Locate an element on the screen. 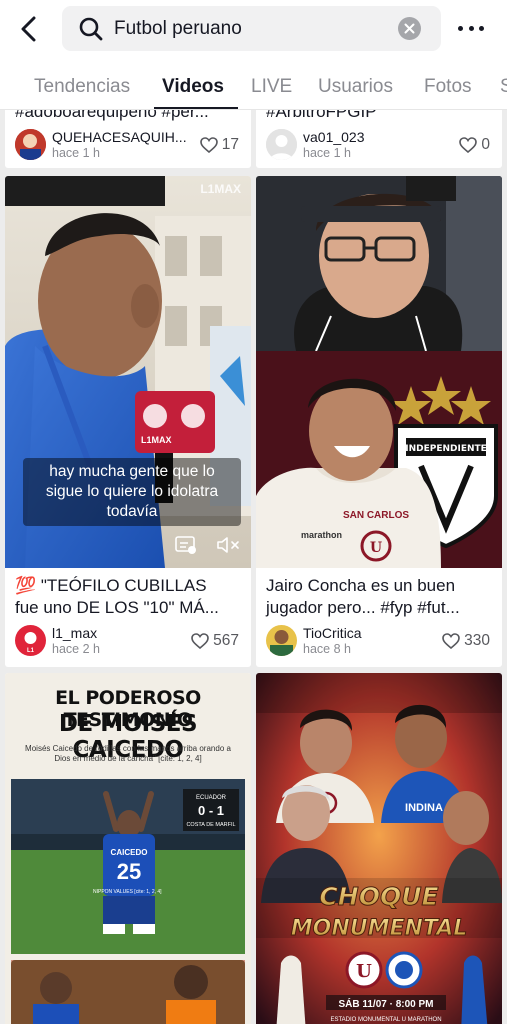 This screenshot has width=507, height=1024. l1max-avatar-image: L1 is located at coordinates (30, 640).